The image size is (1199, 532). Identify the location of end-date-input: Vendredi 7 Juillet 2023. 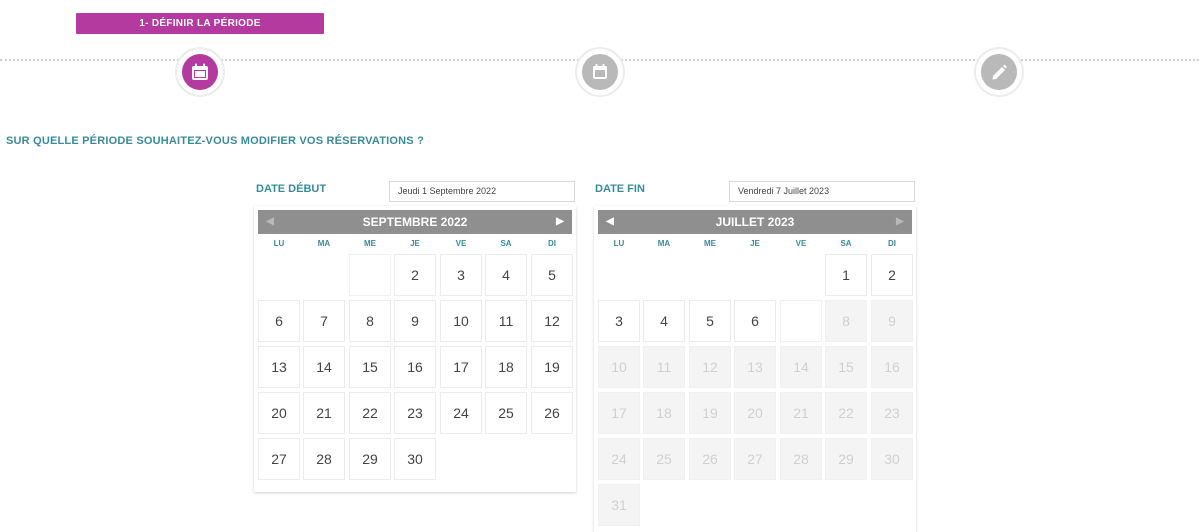
(822, 191).